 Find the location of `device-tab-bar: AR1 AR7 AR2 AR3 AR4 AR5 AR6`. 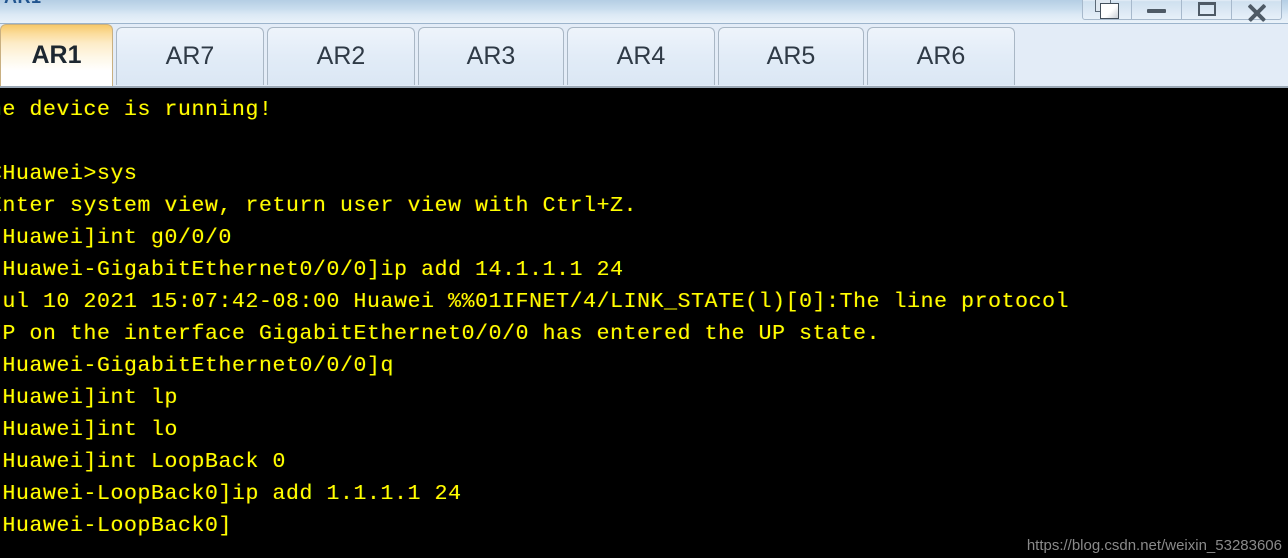

device-tab-bar: AR1 AR7 AR2 AR3 AR4 AR5 AR6 is located at coordinates (644, 56).